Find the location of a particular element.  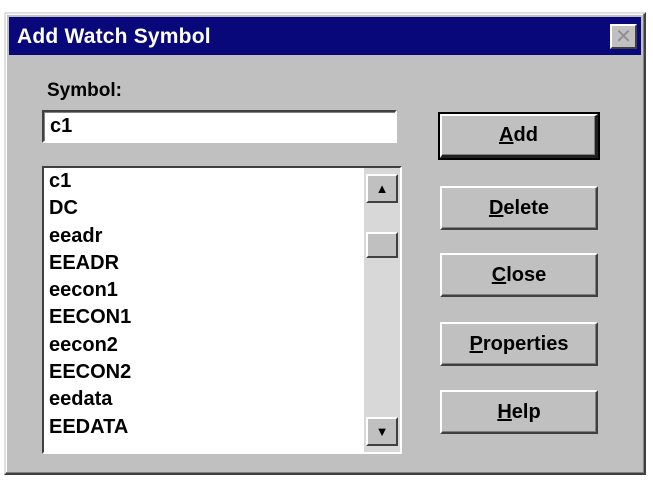

delete-button: Delete is located at coordinates (519, 208).